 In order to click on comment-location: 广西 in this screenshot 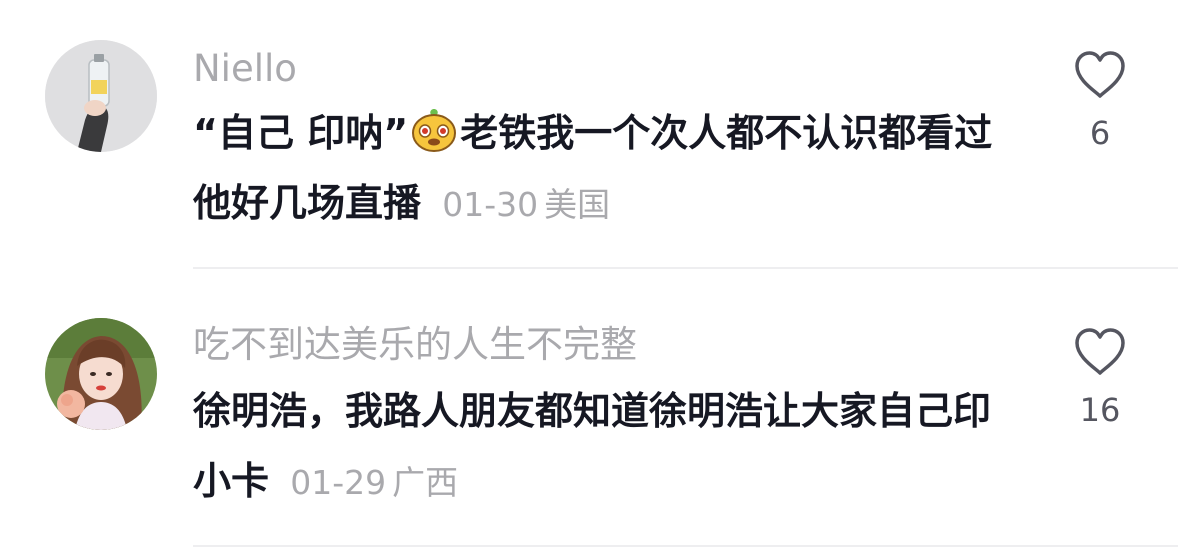, I will do `click(425, 482)`.